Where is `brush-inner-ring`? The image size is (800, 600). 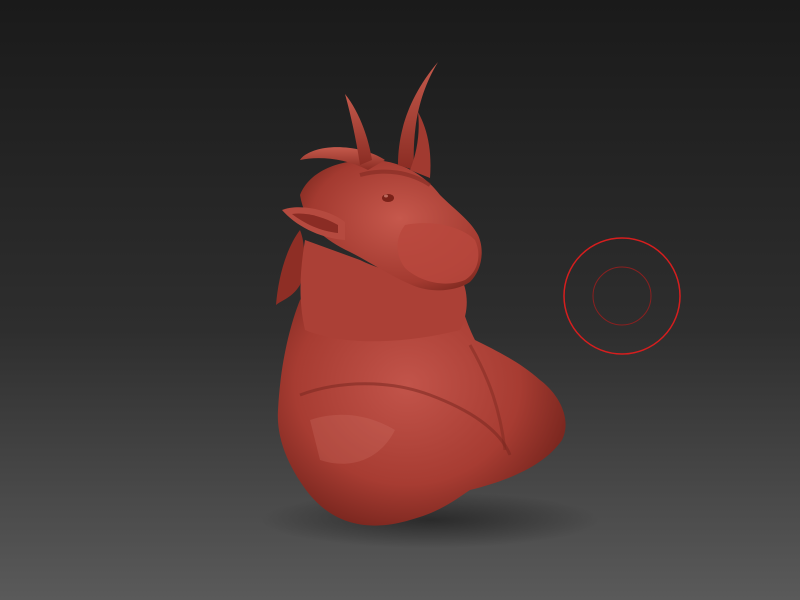 brush-inner-ring is located at coordinates (622, 296).